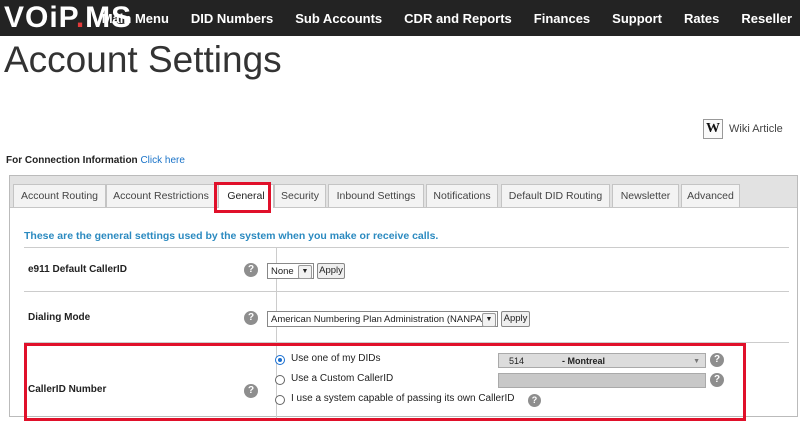 The image size is (800, 421). What do you see at coordinates (458, 18) in the screenshot?
I see `nav-item-cdr-and-reports: CDR and Reports` at bounding box center [458, 18].